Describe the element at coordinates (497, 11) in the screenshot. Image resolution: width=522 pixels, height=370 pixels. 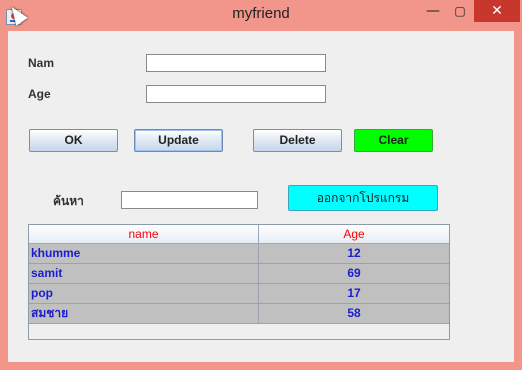
I see `close-button: ✕` at that location.